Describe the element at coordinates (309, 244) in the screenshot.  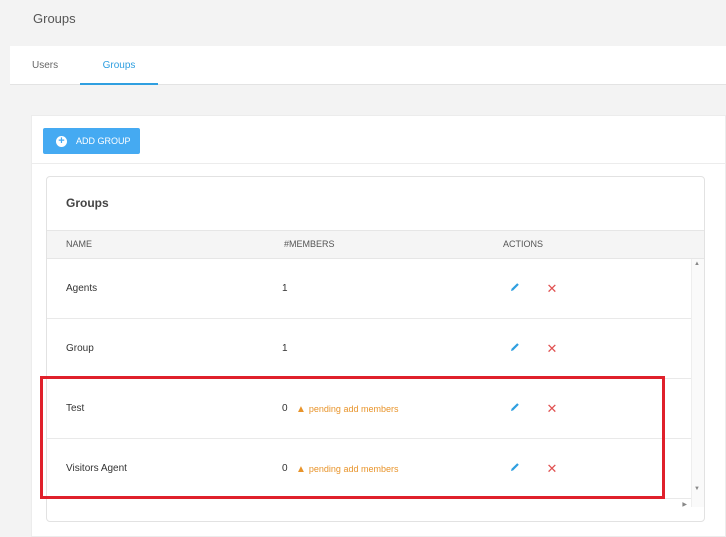
I see `column-header-members: #MEMBERS` at that location.